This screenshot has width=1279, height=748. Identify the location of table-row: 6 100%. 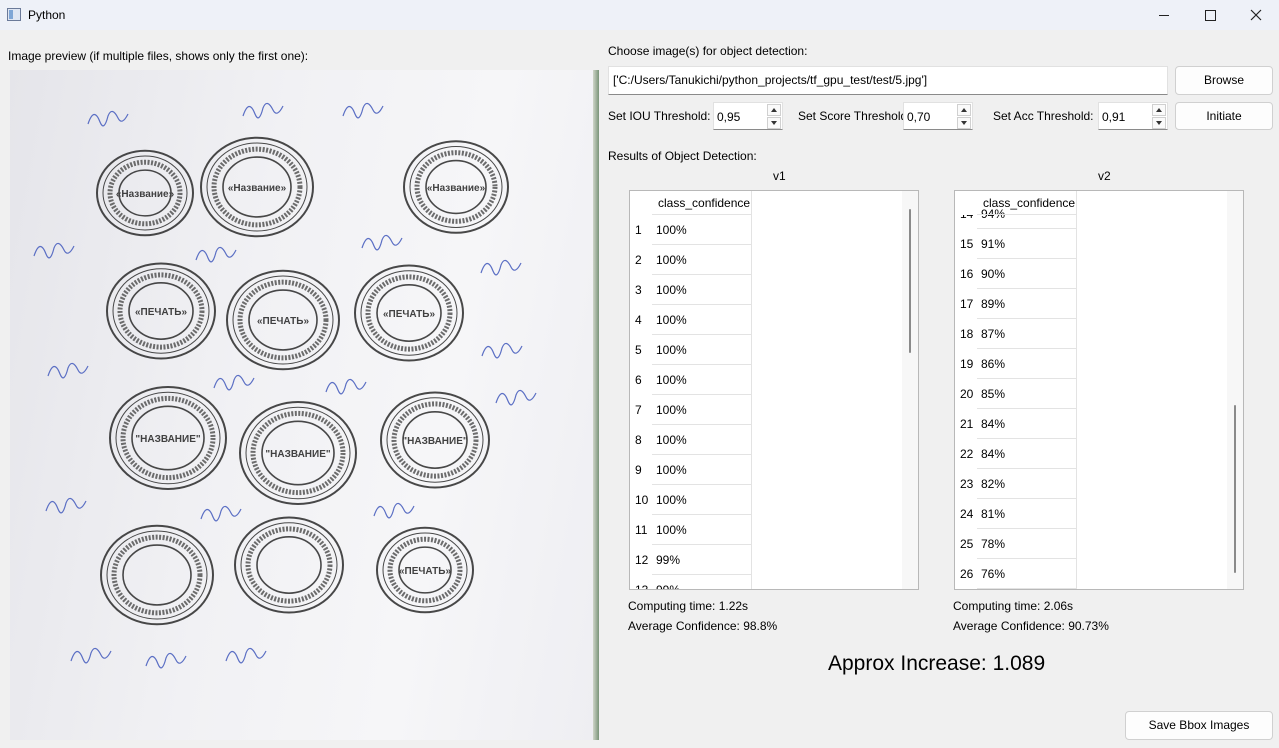
(770, 380).